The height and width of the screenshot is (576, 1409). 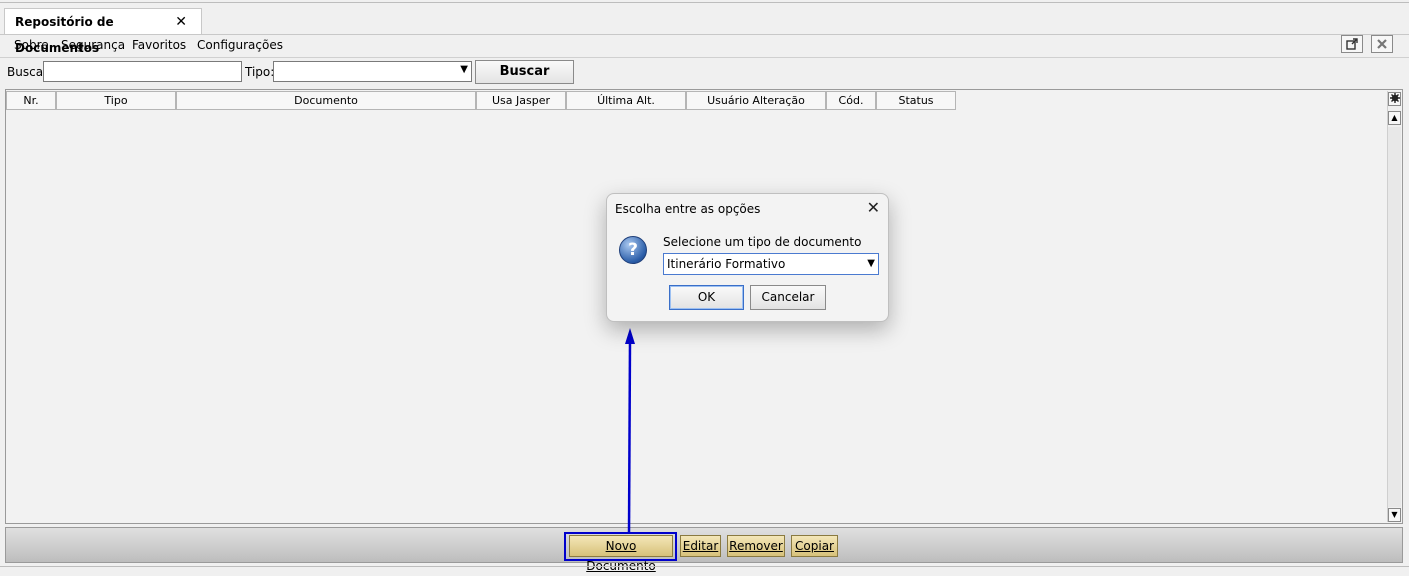 I want to click on gear-icon, so click(x=1394, y=98).